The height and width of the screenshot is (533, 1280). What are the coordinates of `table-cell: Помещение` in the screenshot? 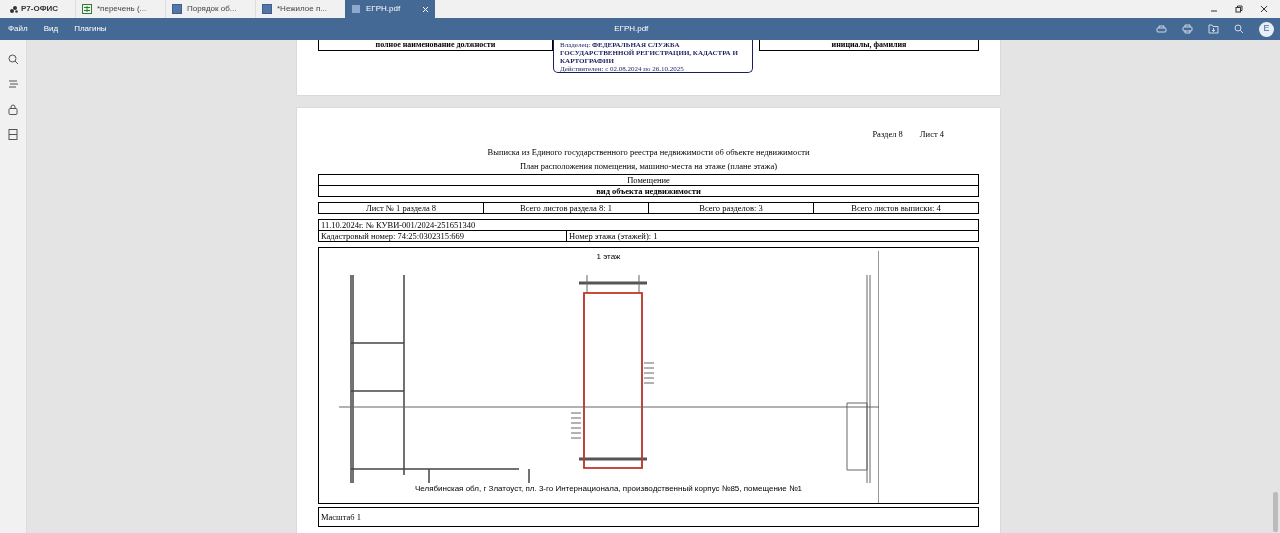 It's located at (648, 180).